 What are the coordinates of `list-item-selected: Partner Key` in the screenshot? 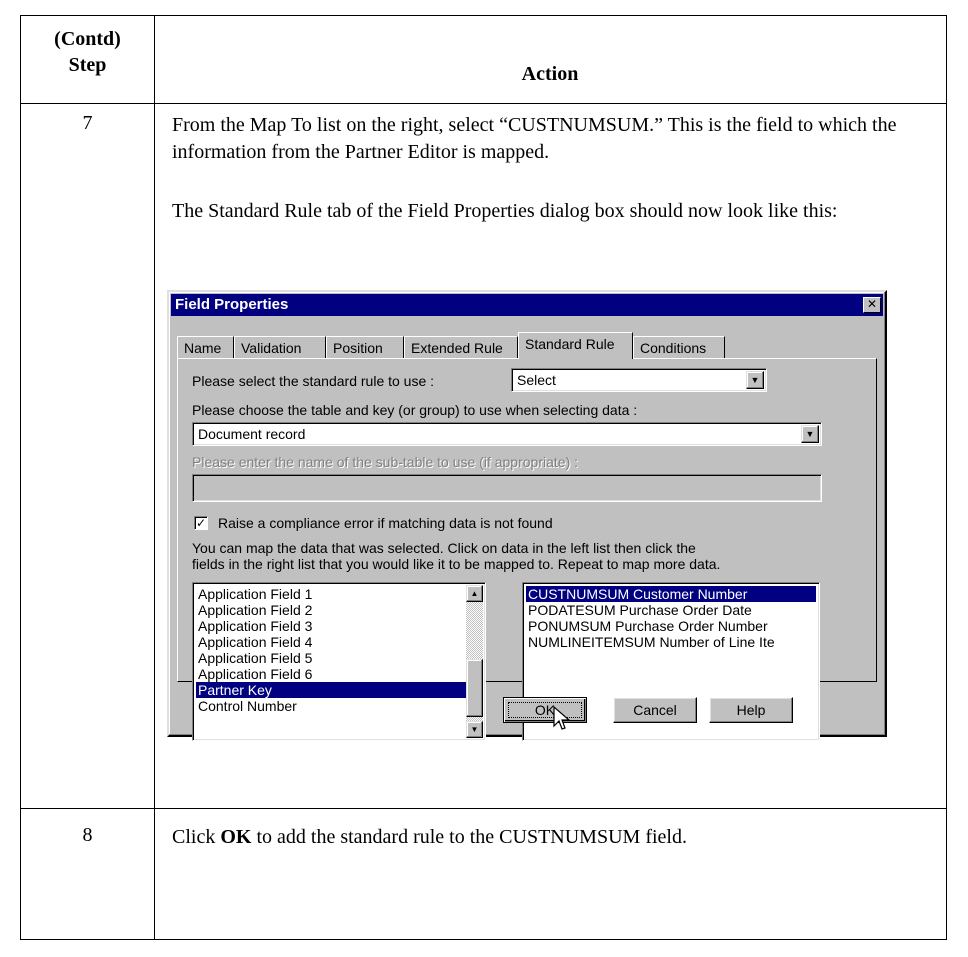 It's located at (339, 690).